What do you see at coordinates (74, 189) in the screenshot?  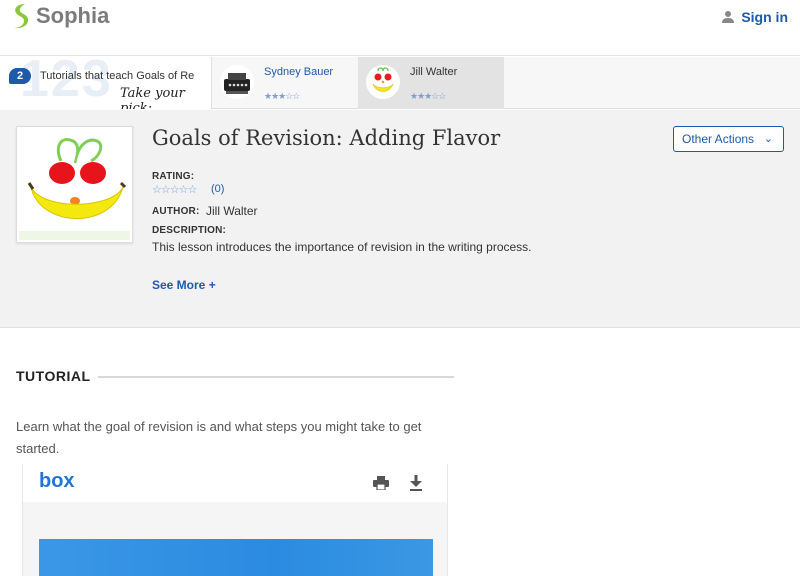 I see `fruit-face-image` at bounding box center [74, 189].